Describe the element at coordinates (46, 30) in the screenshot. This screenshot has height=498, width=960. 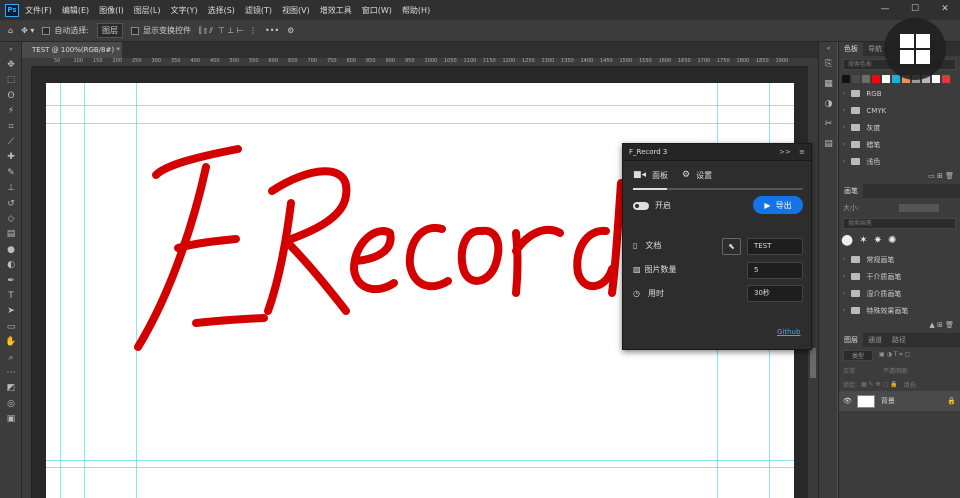
I see `auto-select-checkbox` at that location.